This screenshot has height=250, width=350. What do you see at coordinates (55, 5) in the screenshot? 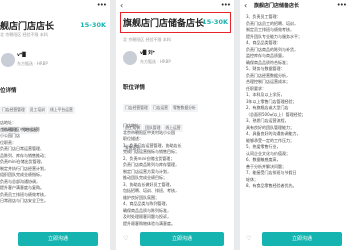
I see `left-top-bar: •••` at bounding box center [55, 5].